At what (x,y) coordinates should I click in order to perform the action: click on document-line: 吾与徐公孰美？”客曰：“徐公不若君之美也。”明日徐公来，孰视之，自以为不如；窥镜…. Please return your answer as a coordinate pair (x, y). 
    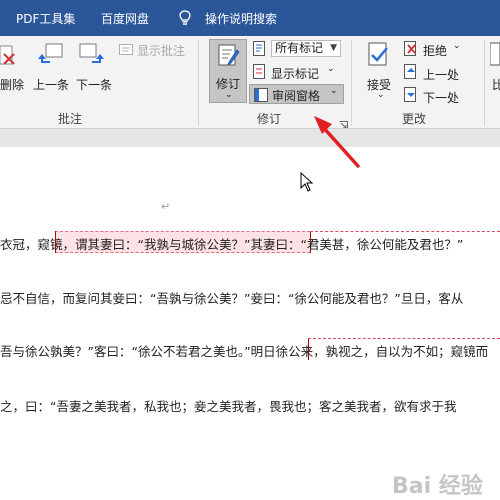
    Looking at the image, I should click on (244, 350).